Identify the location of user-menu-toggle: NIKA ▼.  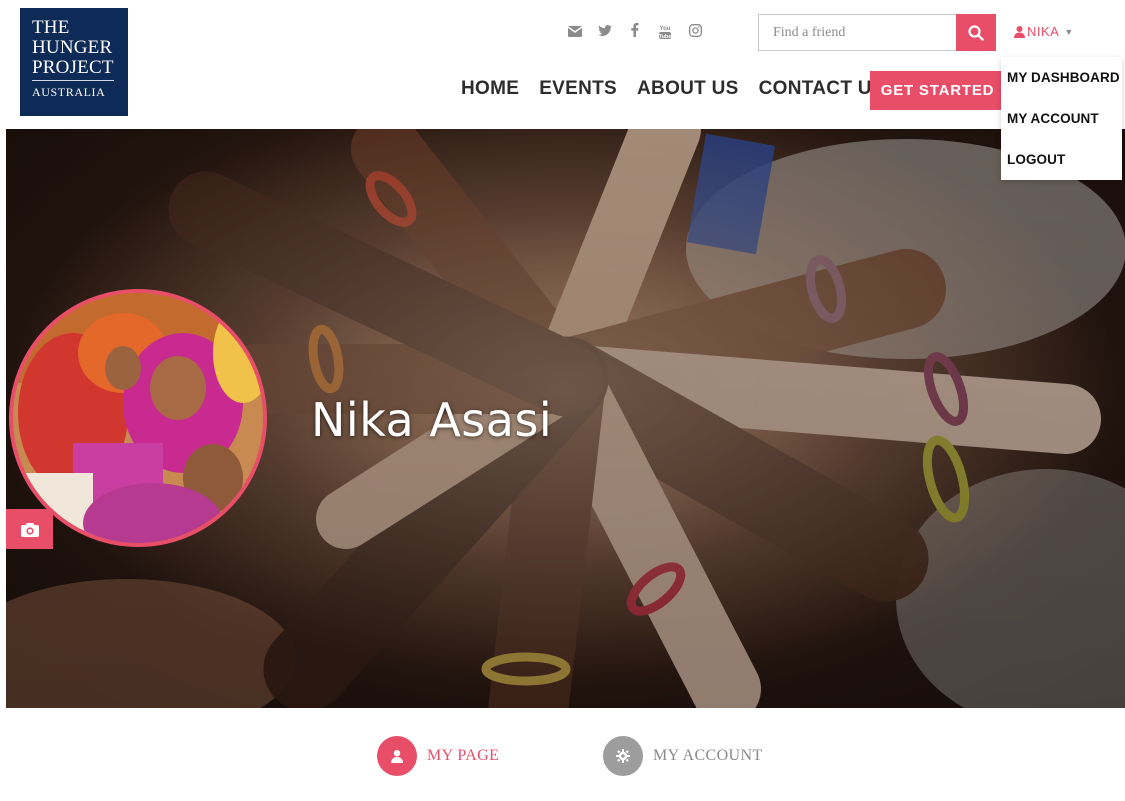
(1044, 31).